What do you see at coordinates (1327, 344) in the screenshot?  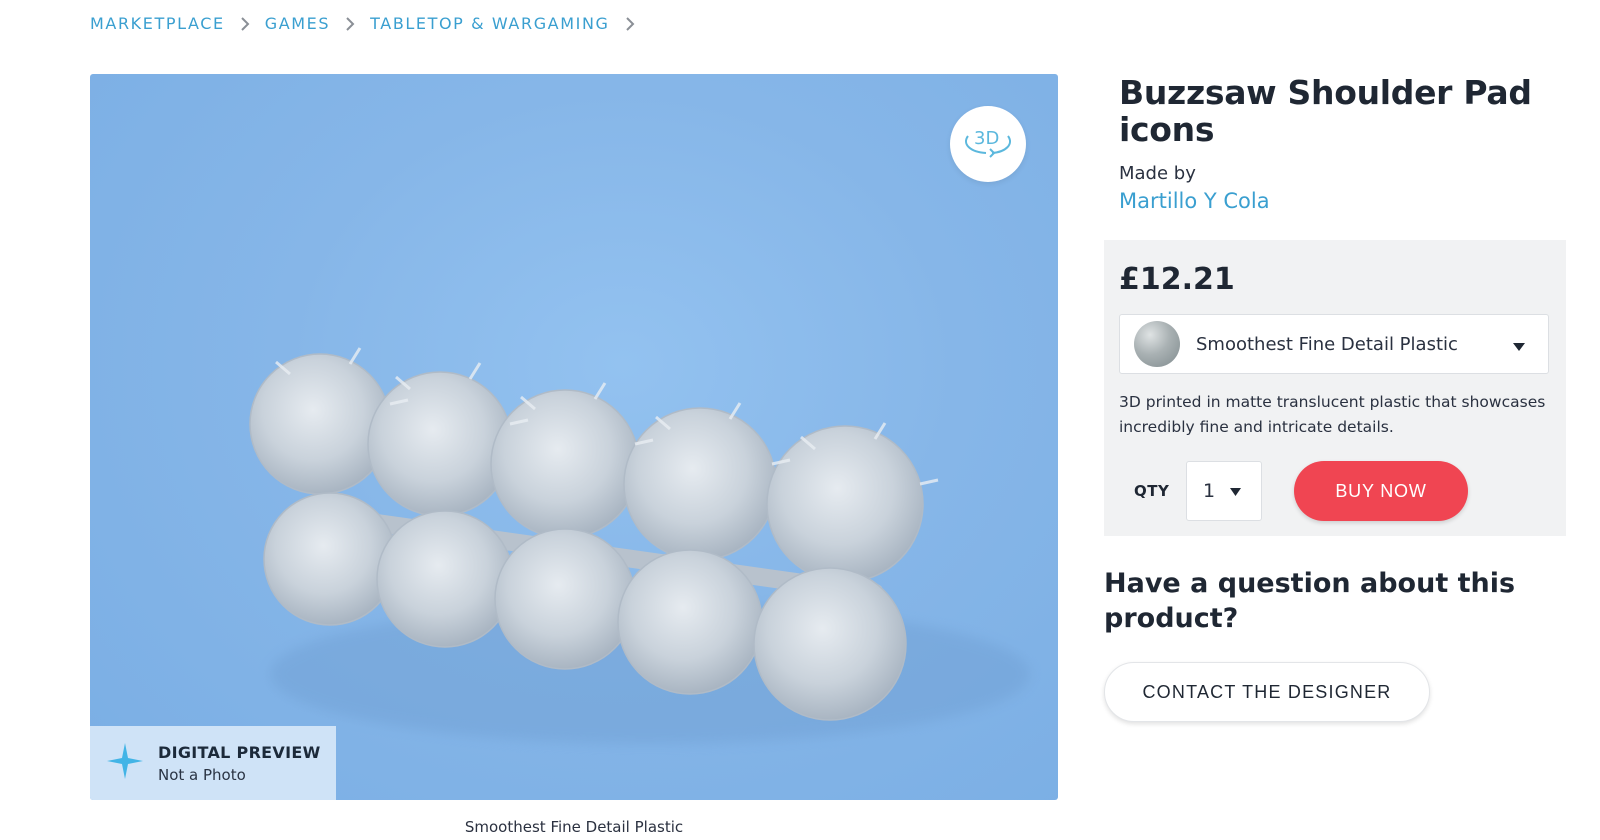 I see `material-name: Smoothest Fine Detail Plastic` at bounding box center [1327, 344].